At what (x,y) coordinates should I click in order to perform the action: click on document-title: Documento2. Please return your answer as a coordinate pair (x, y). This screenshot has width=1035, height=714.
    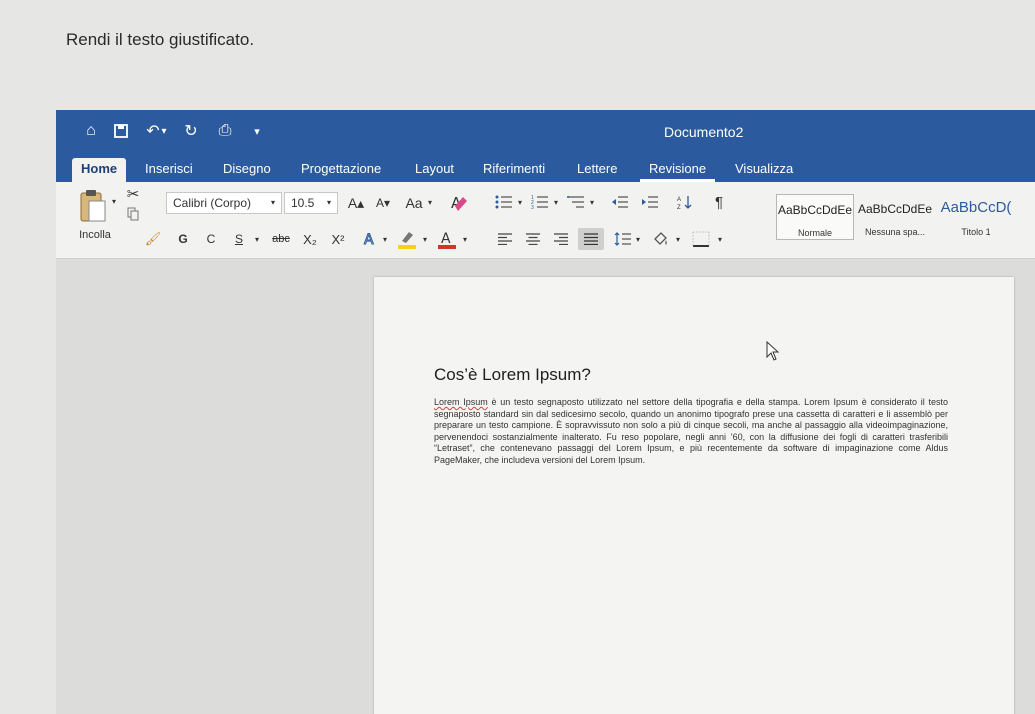
    Looking at the image, I should click on (704, 132).